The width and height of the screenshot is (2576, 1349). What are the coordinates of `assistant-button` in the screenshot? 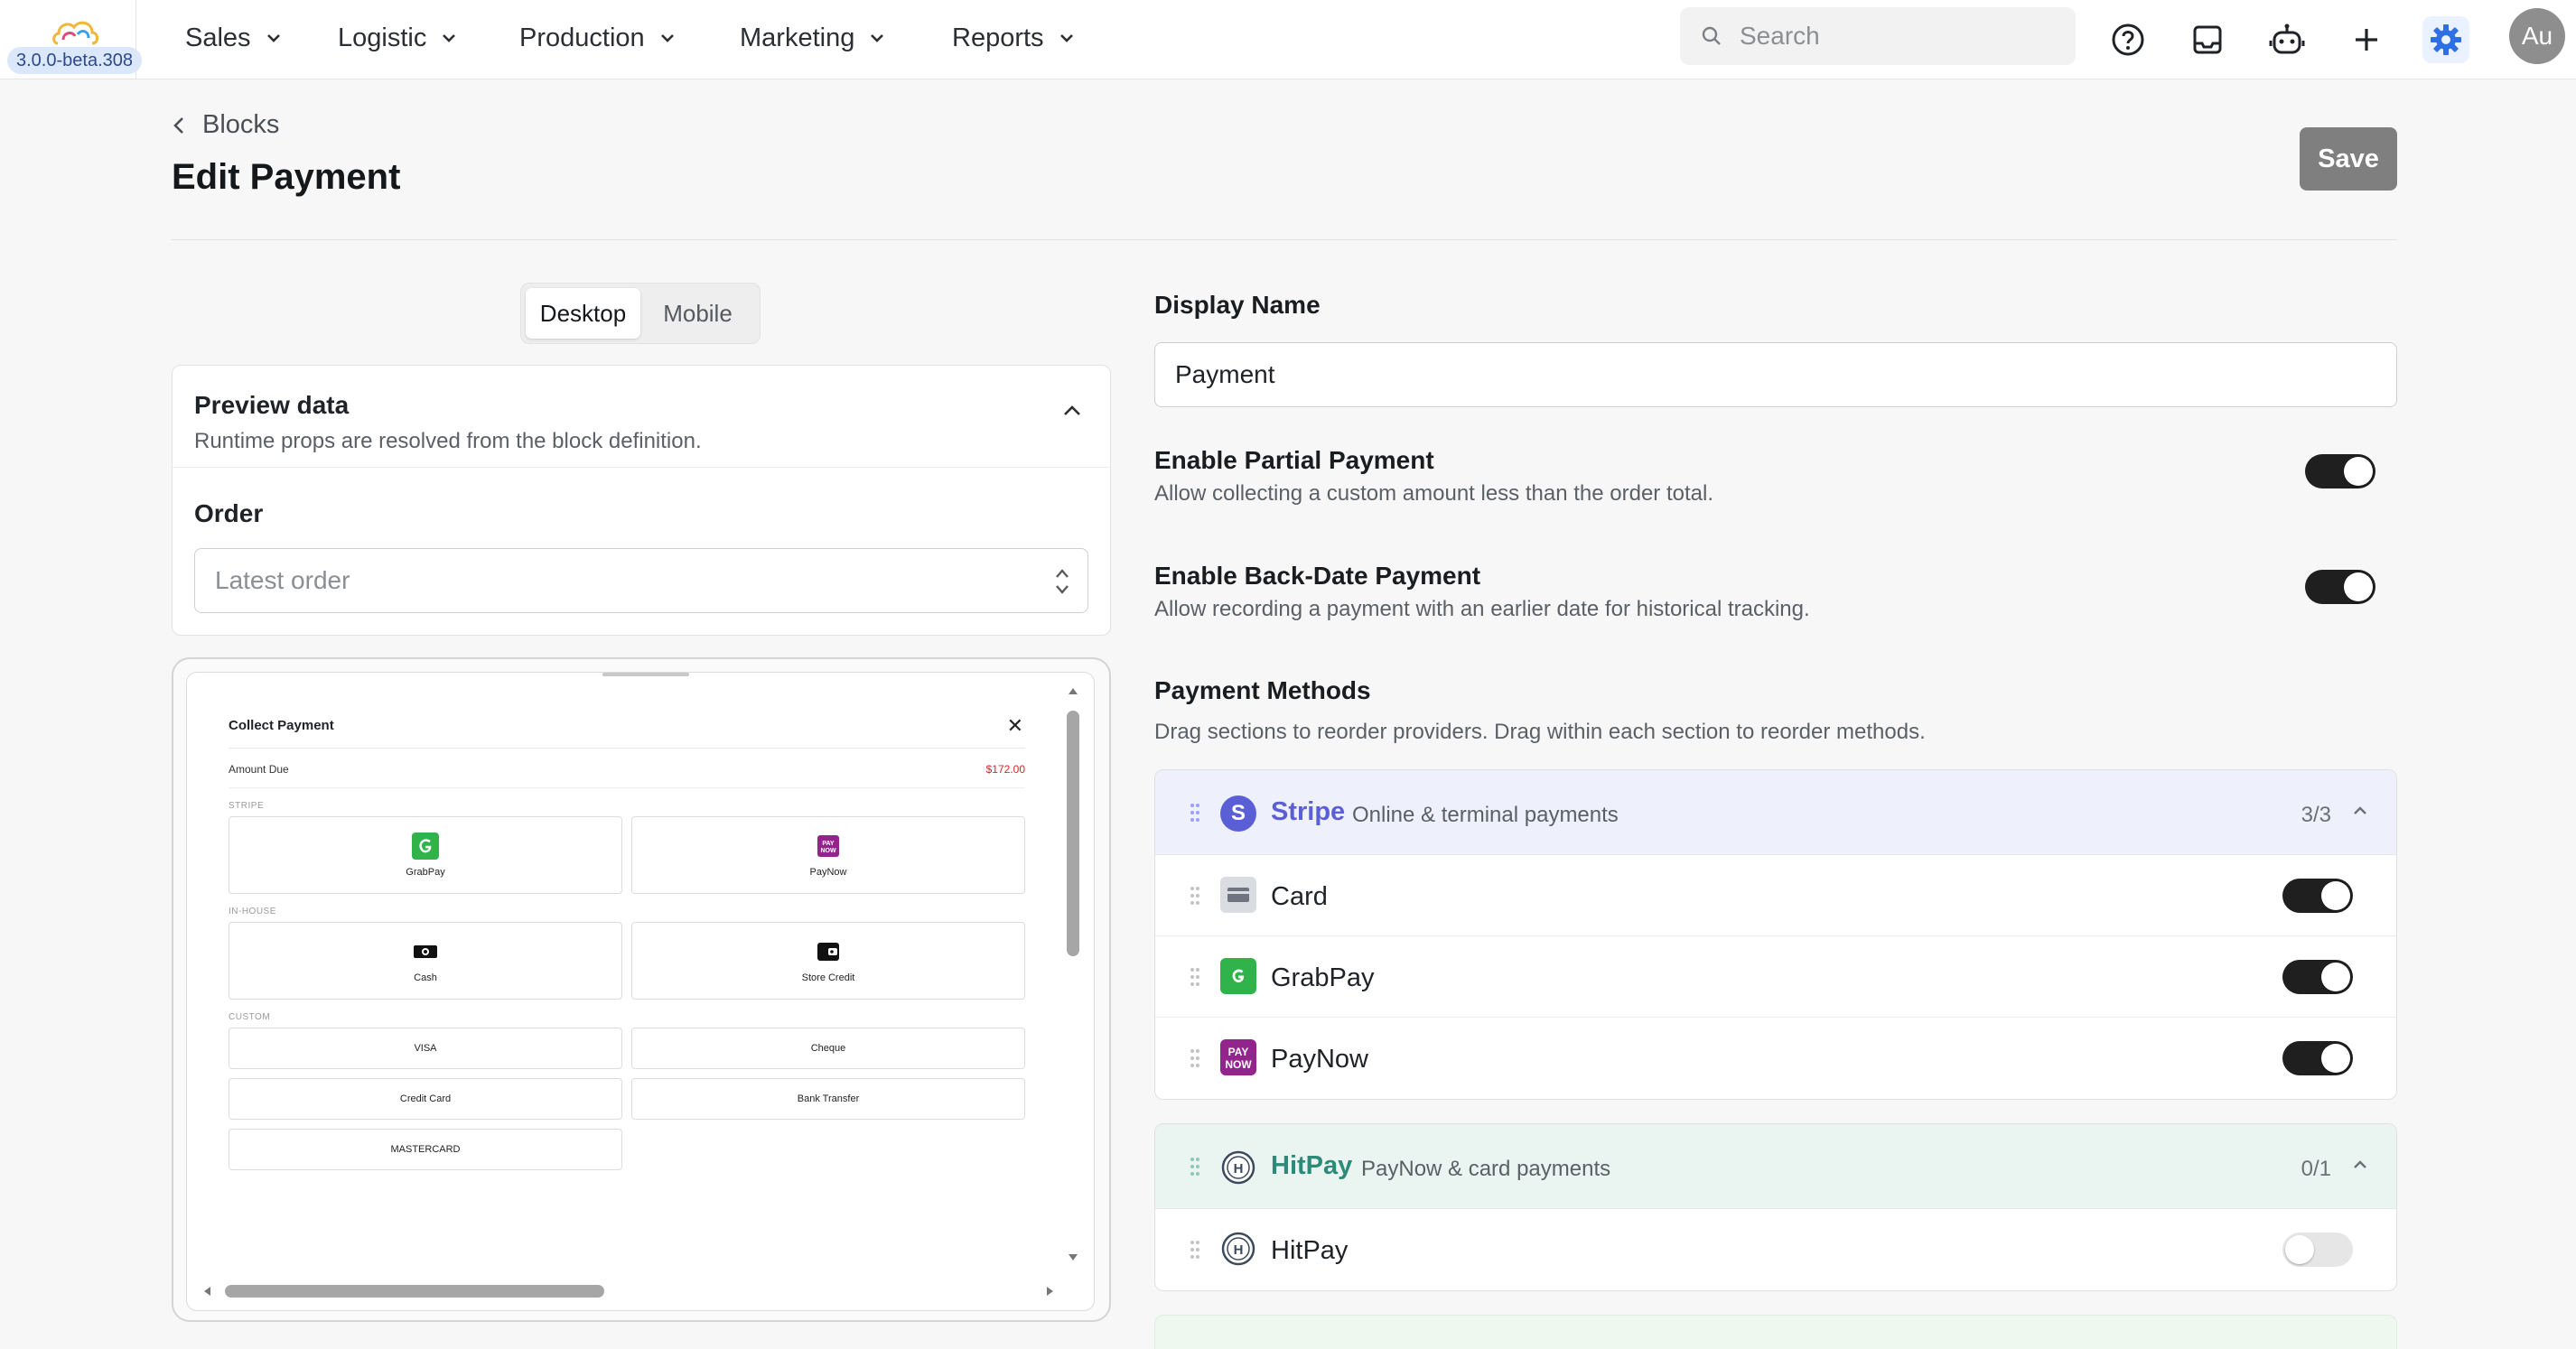 It's located at (2286, 39).